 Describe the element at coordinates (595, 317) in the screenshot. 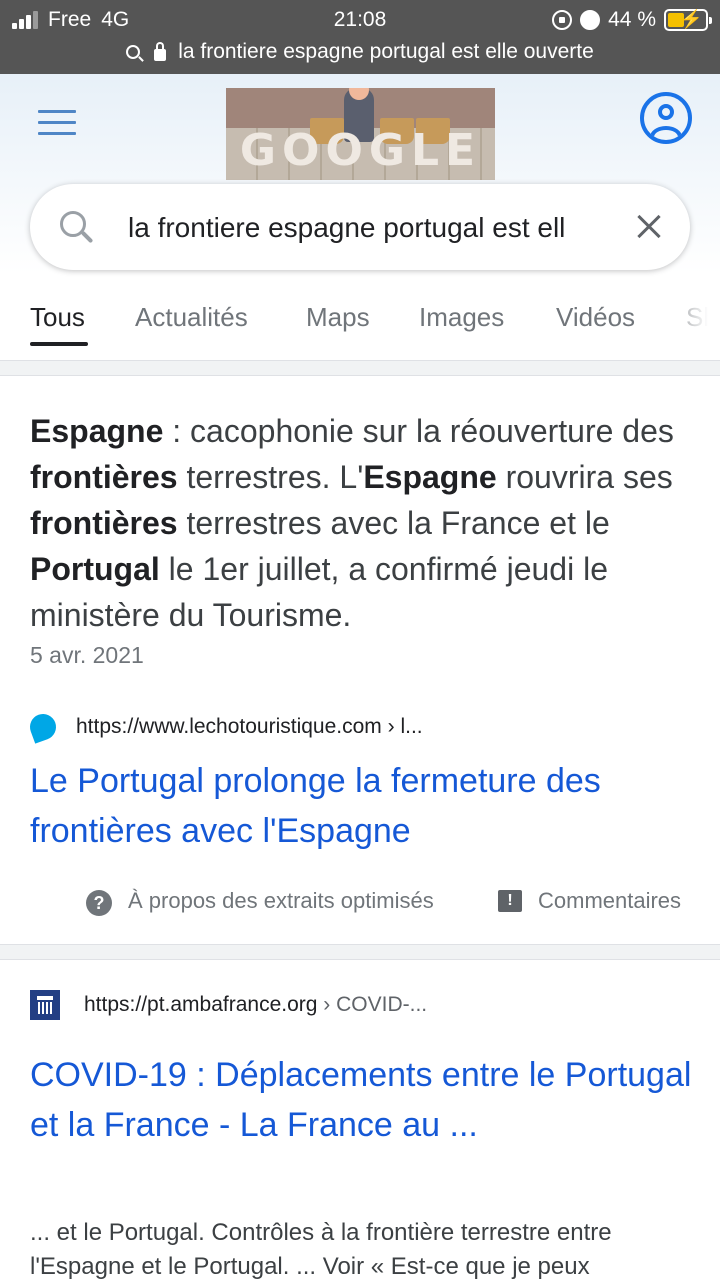

I see `tab-videos: Vidéos` at that location.